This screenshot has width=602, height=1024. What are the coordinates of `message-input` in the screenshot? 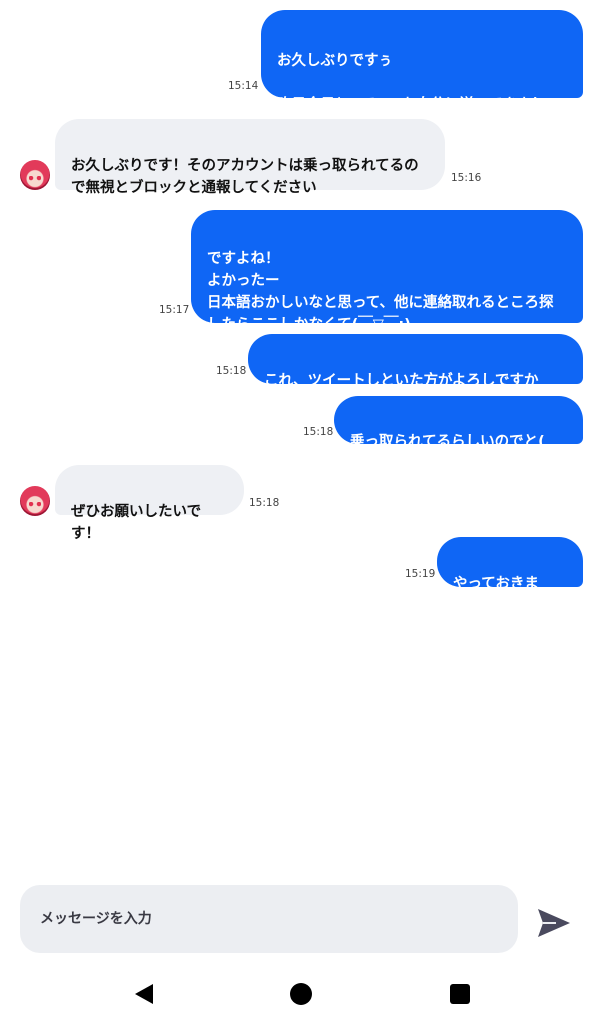 It's located at (269, 919).